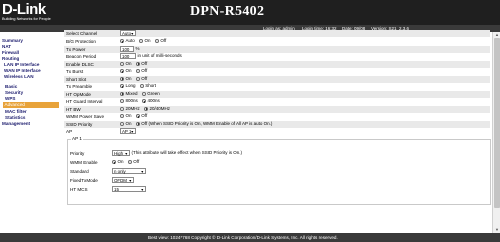 The image size is (500, 242). What do you see at coordinates (24, 9) in the screenshot?
I see `logo-text: D-Link` at bounding box center [24, 9].